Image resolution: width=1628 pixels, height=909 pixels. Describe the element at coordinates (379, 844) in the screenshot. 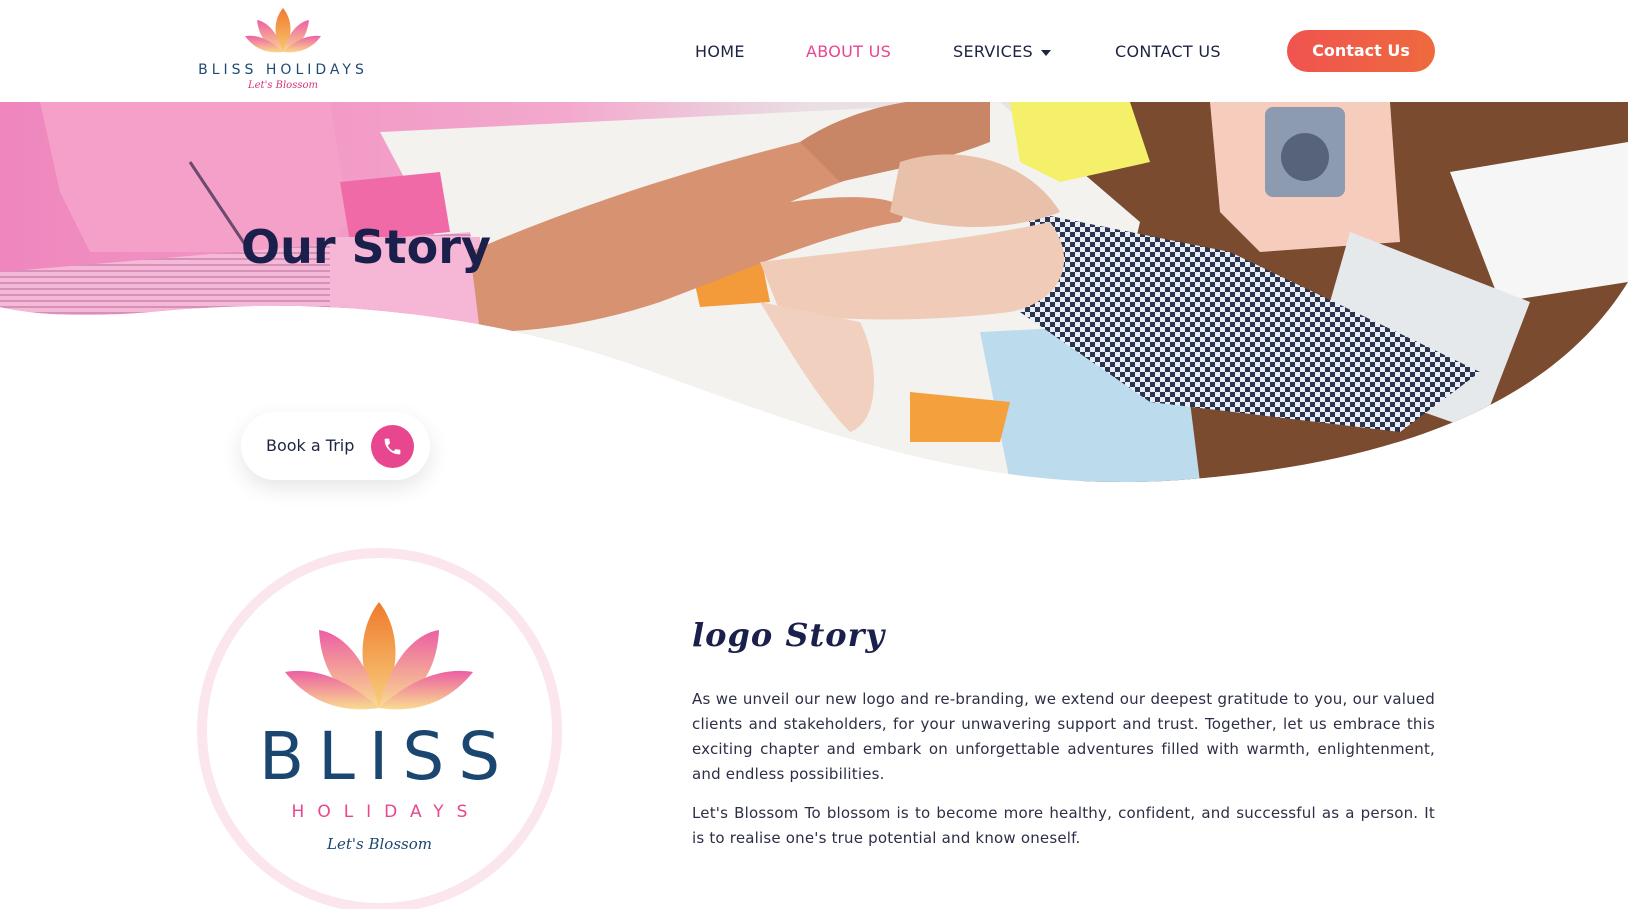

I see `logo-brand-tagline: Let's Blossom` at that location.